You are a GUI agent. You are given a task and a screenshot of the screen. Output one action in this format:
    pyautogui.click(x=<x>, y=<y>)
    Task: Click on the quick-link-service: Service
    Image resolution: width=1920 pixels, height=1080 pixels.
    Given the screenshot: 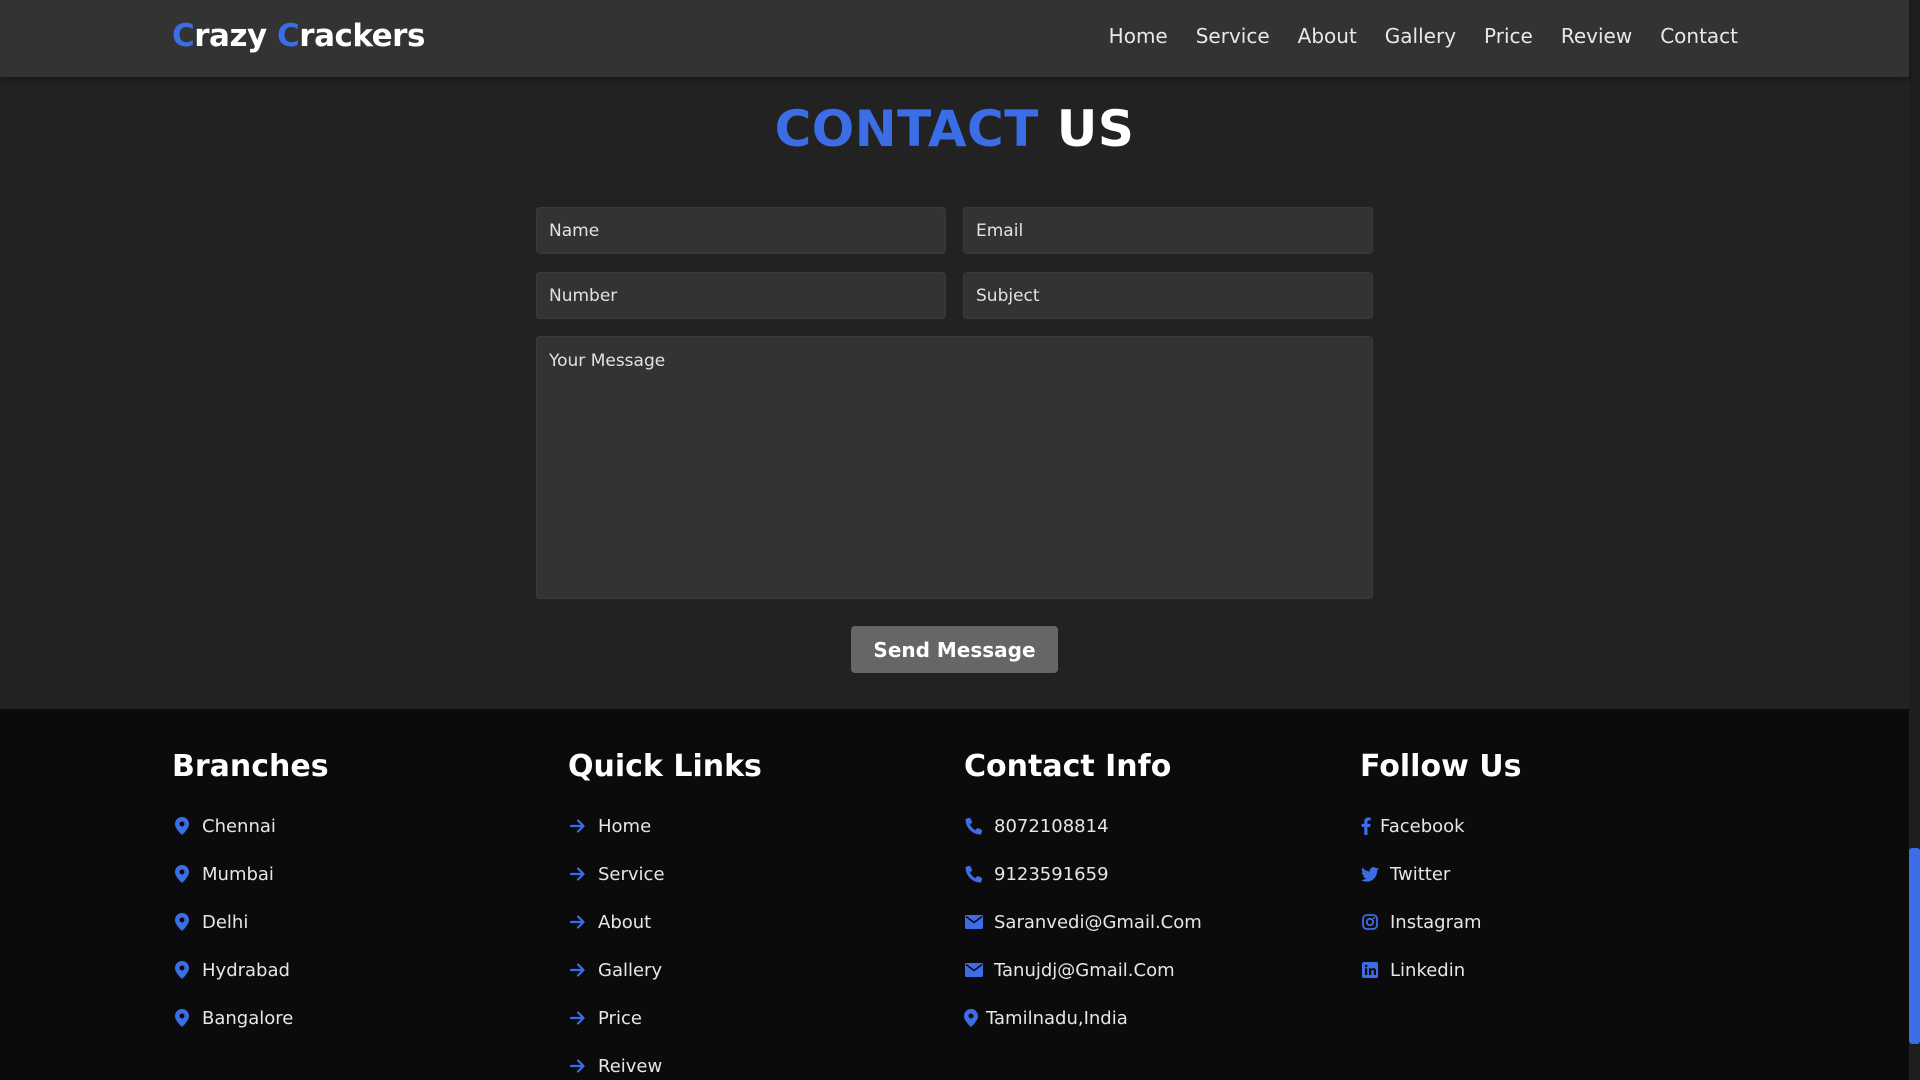 What is the action you would take?
    pyautogui.click(x=665, y=874)
    